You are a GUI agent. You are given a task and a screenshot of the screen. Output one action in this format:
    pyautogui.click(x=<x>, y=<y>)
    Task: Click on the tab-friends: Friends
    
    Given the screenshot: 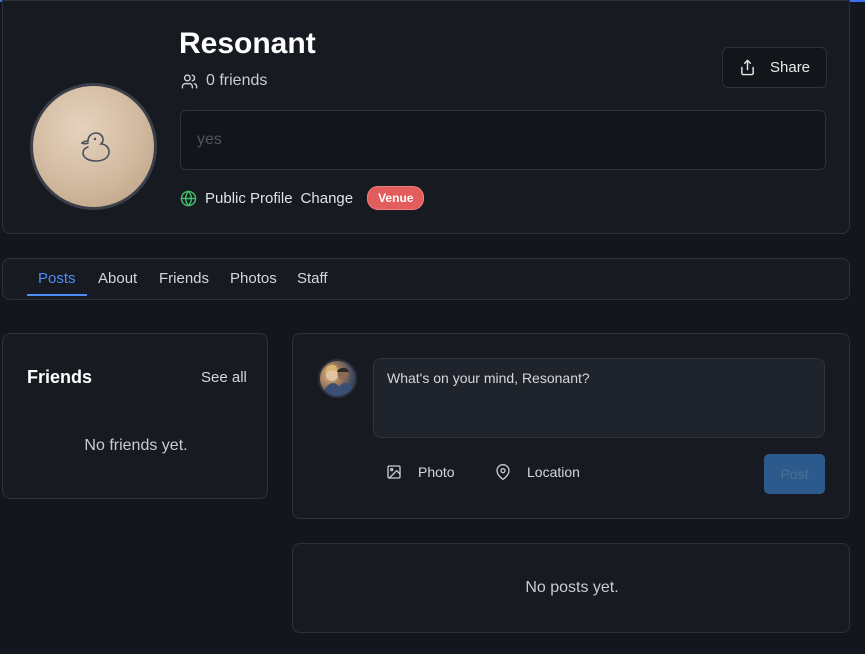 What is the action you would take?
    pyautogui.click(x=184, y=277)
    